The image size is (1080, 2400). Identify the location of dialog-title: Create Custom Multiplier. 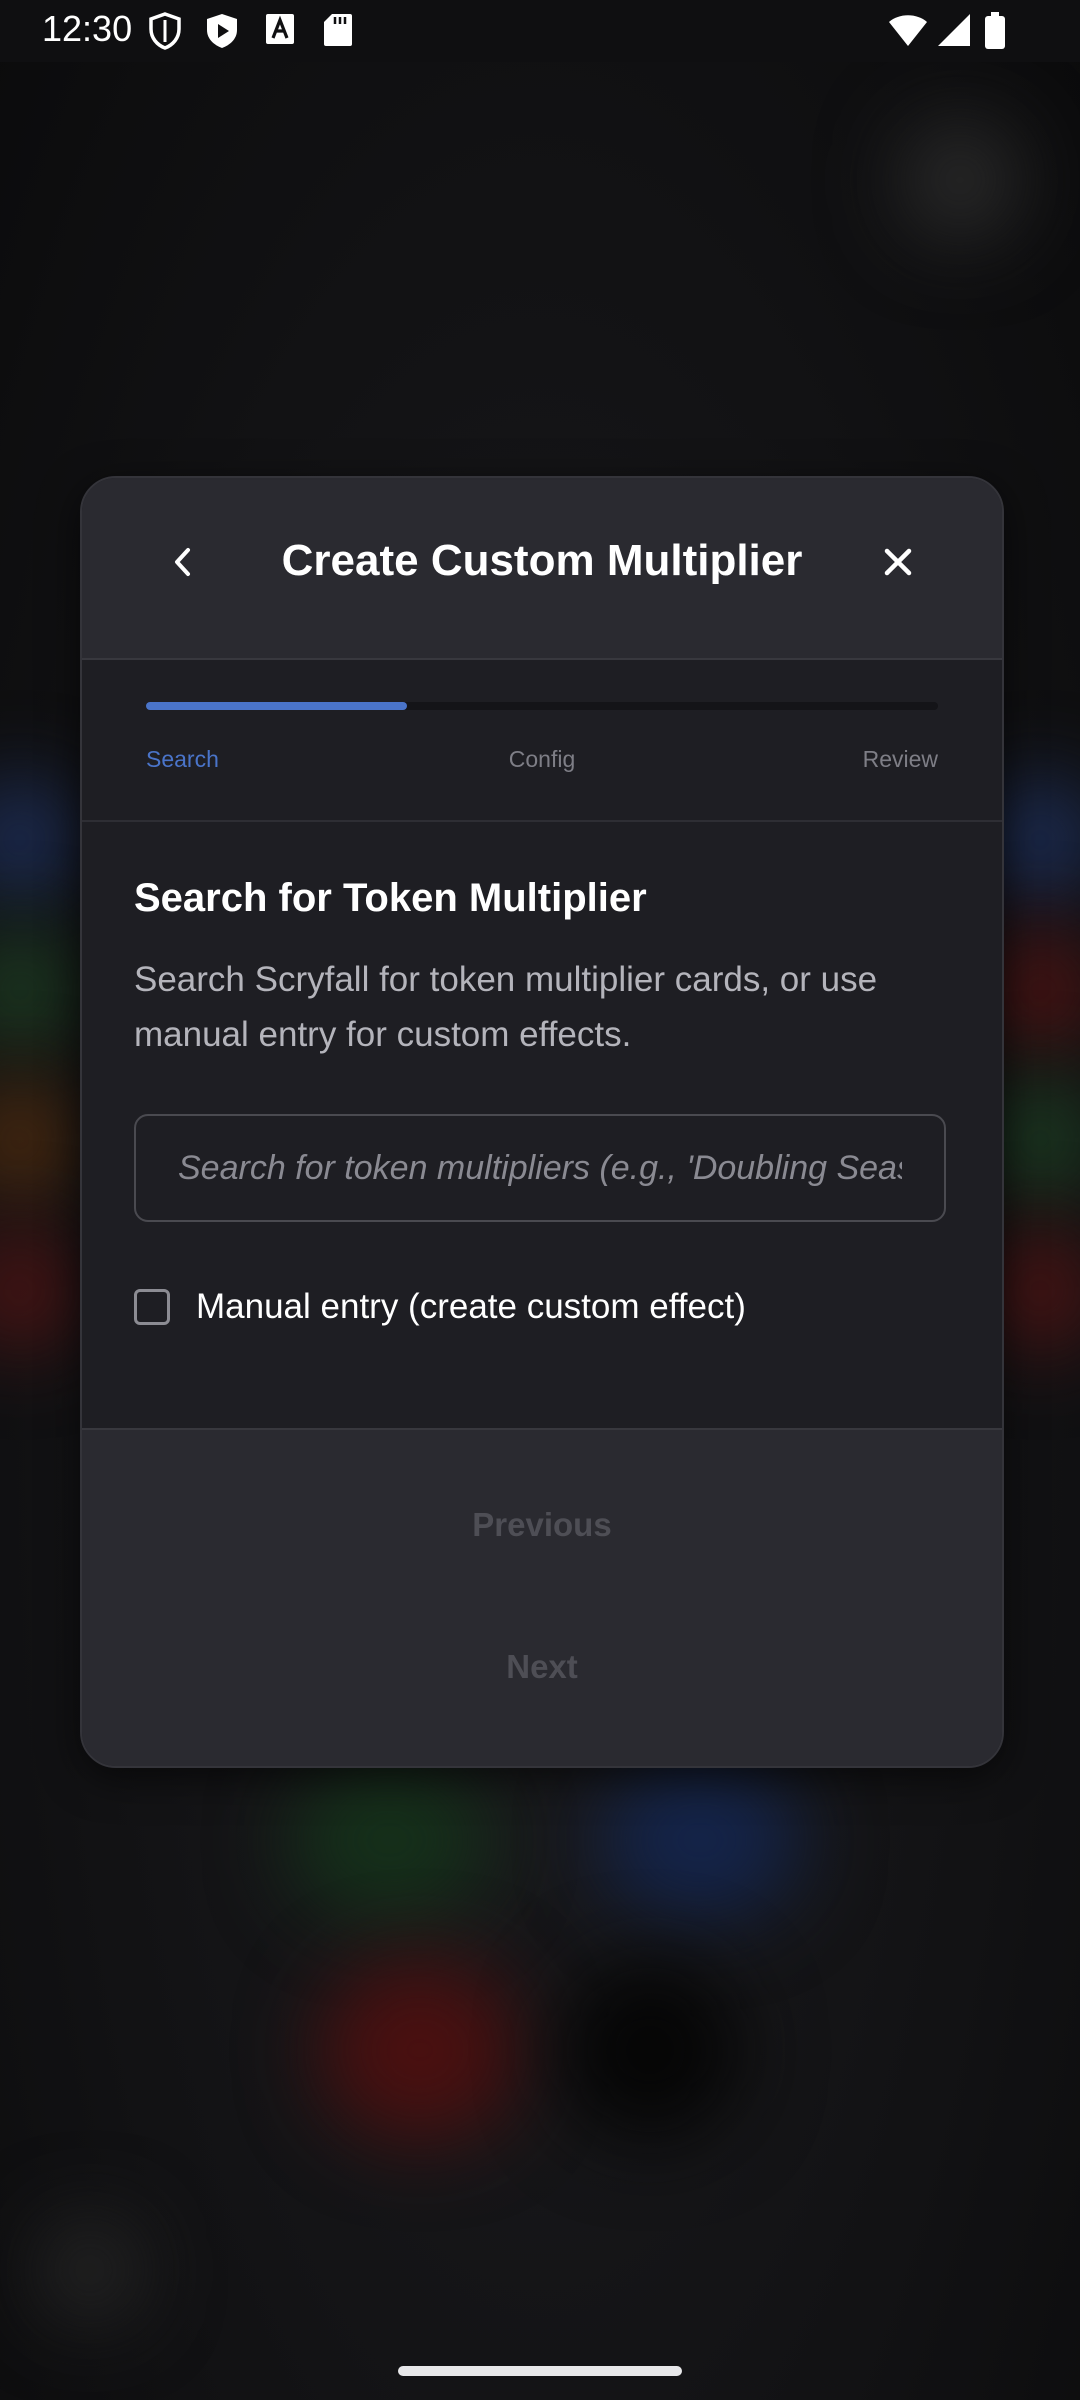
(542, 560).